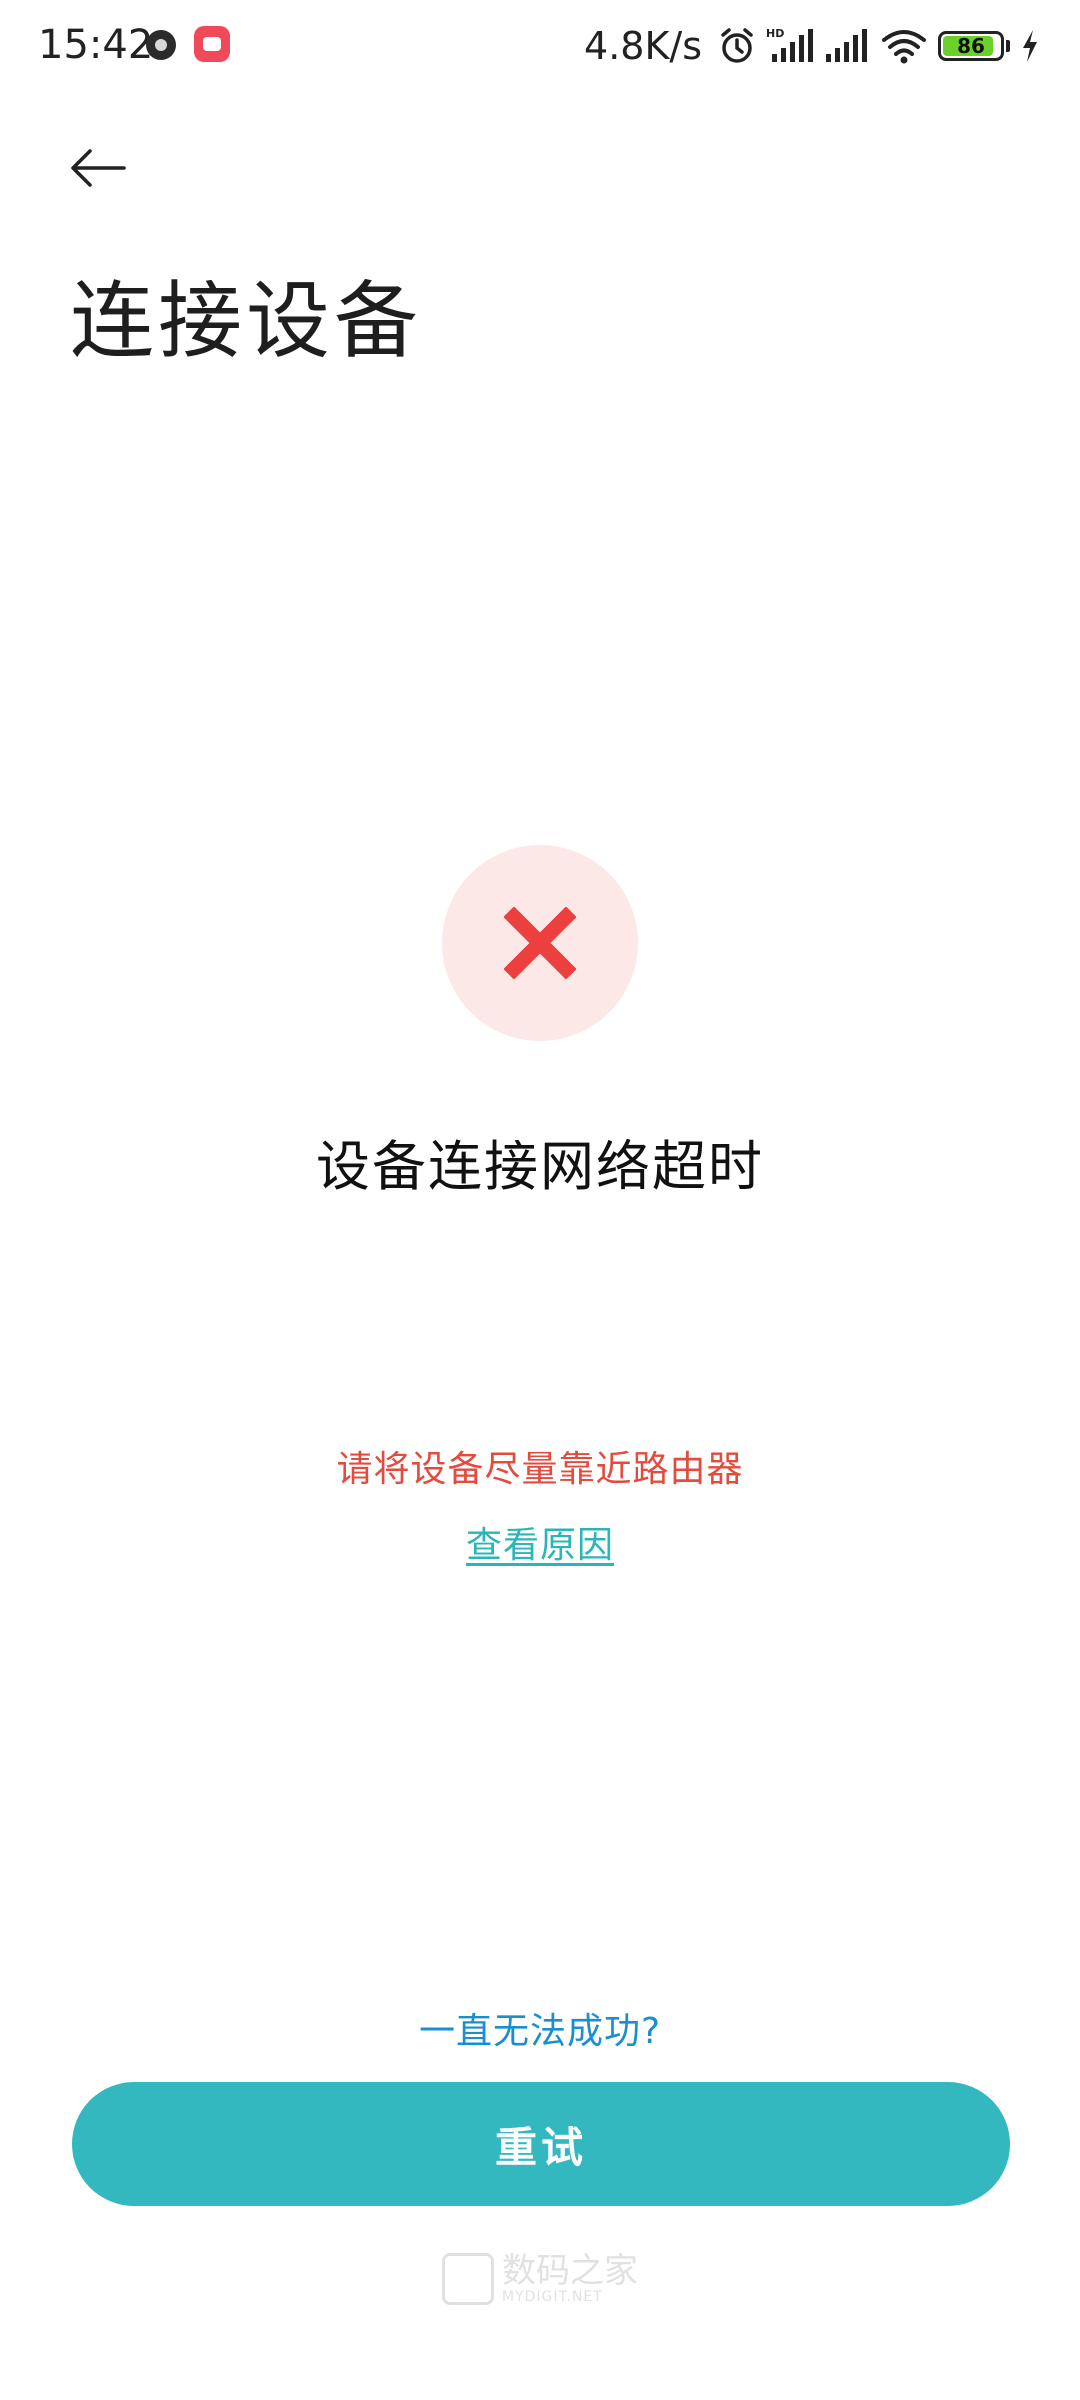 The height and width of the screenshot is (2400, 1080). I want to click on watermark: 数码之家 MYDIGIT.NET, so click(542, 2279).